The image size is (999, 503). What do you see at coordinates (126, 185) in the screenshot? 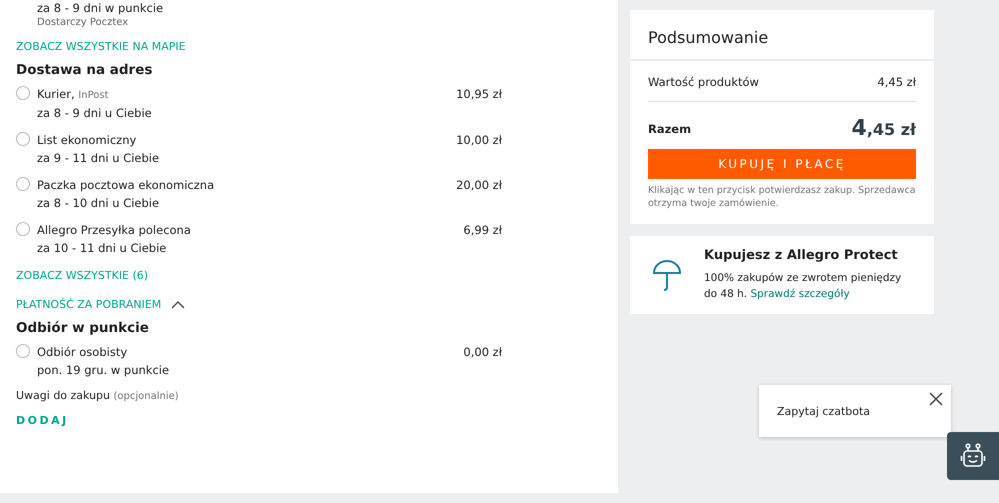
I see `option-name: Paczka pocztowa ekonomiczna` at bounding box center [126, 185].